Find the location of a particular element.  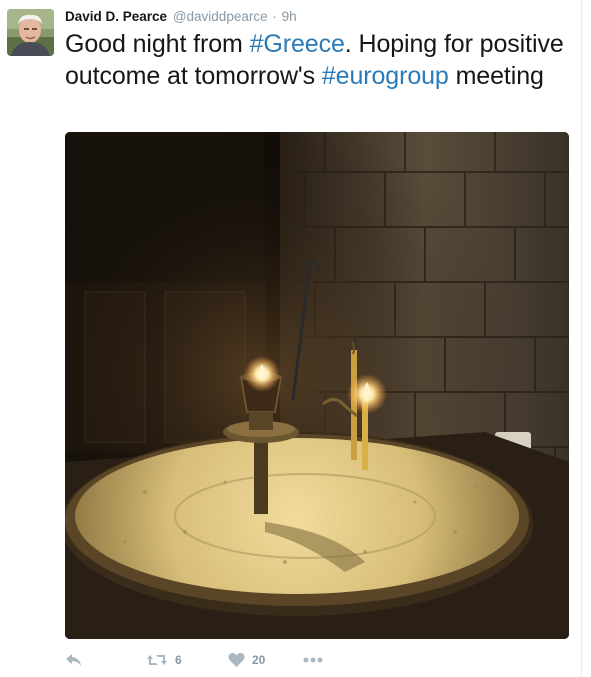

tweet-header: David D. Pearce @daviddpearce · 9h is located at coordinates (181, 18).